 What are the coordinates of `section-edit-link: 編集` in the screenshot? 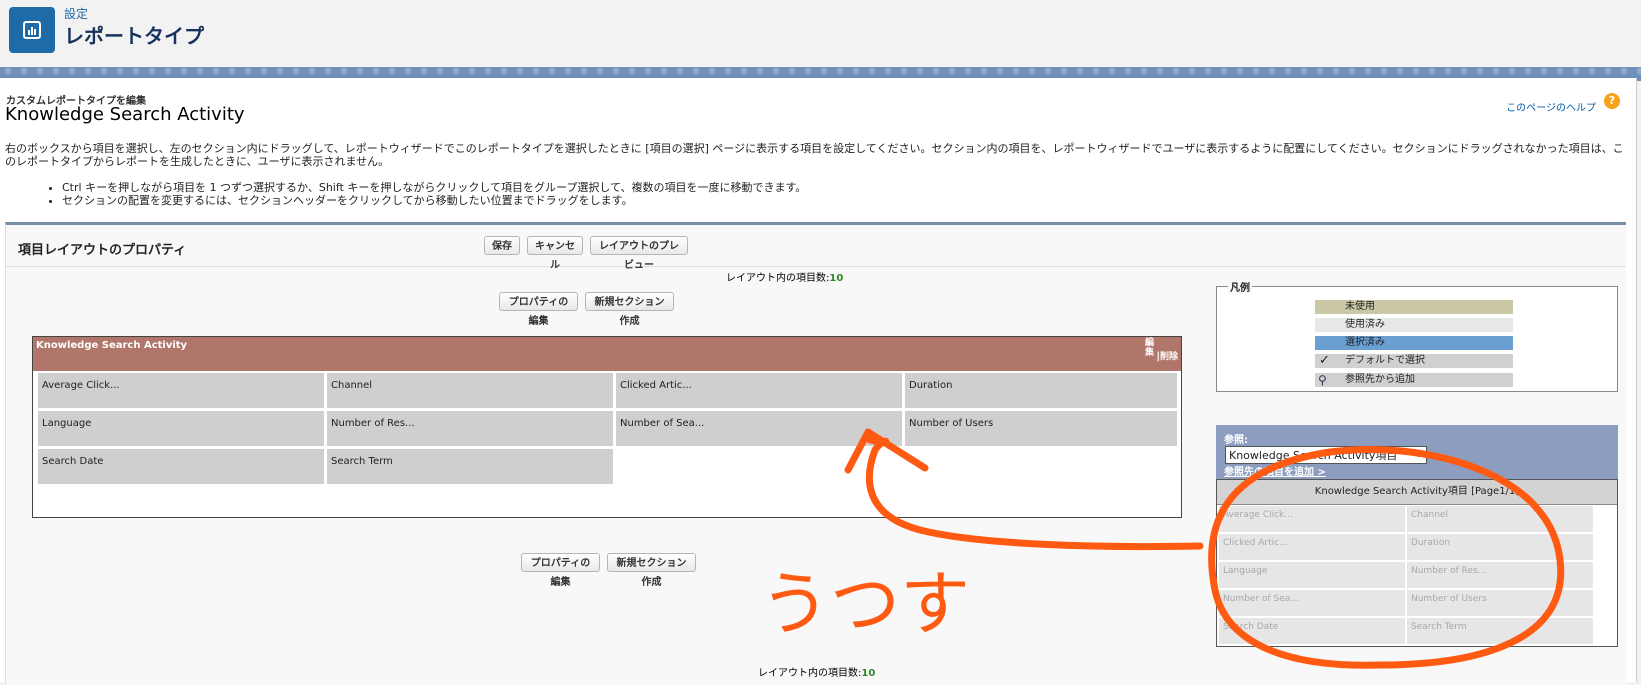 It's located at (1151, 348).